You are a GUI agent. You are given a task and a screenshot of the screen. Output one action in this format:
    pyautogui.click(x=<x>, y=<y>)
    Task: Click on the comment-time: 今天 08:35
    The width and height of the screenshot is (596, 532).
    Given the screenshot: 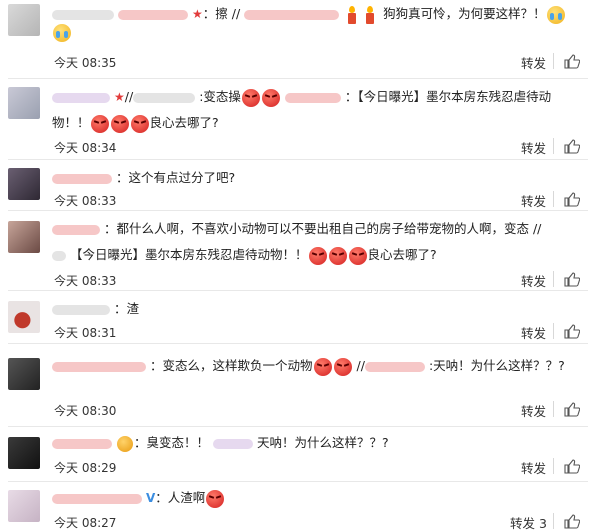 What is the action you would take?
    pyautogui.click(x=85, y=63)
    